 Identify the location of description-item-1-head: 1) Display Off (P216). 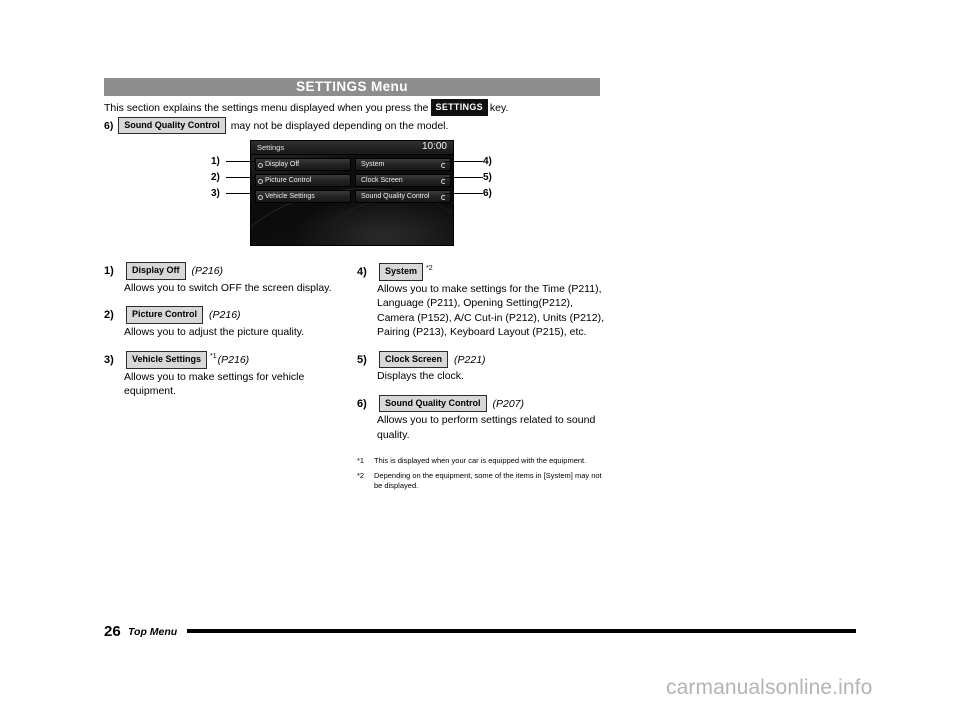
(226, 271).